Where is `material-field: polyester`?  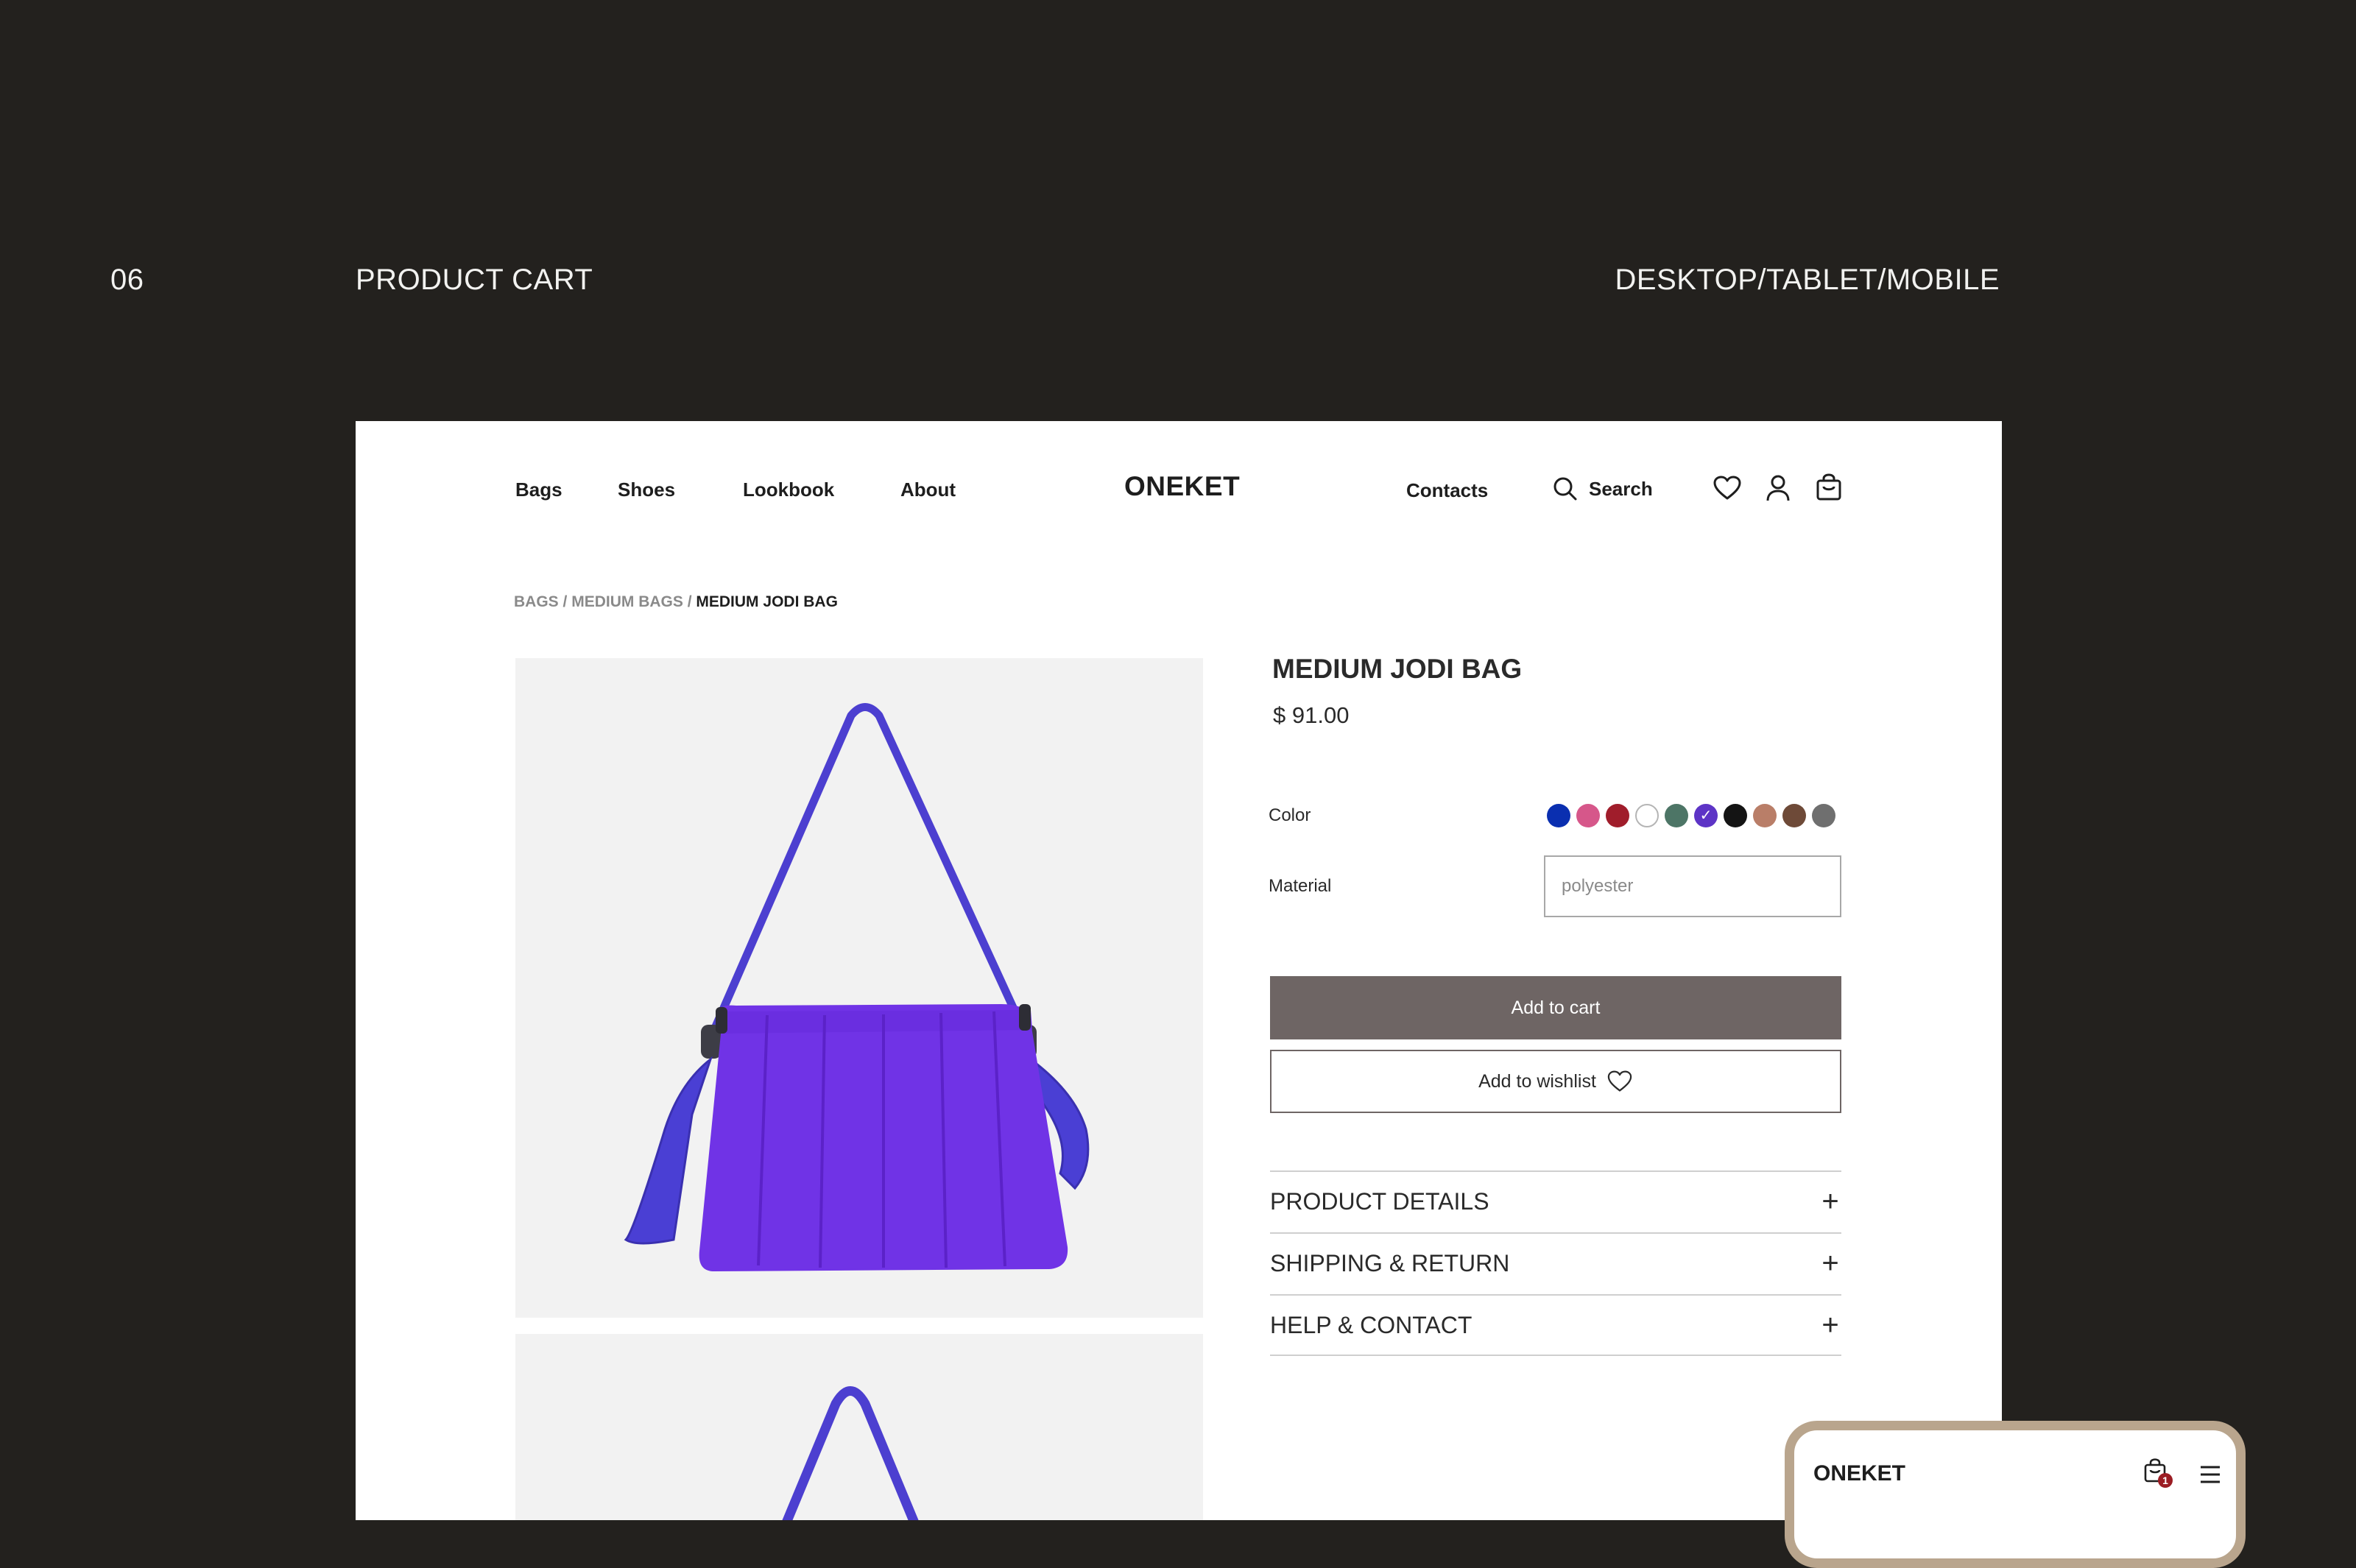
material-field: polyester is located at coordinates (1692, 886).